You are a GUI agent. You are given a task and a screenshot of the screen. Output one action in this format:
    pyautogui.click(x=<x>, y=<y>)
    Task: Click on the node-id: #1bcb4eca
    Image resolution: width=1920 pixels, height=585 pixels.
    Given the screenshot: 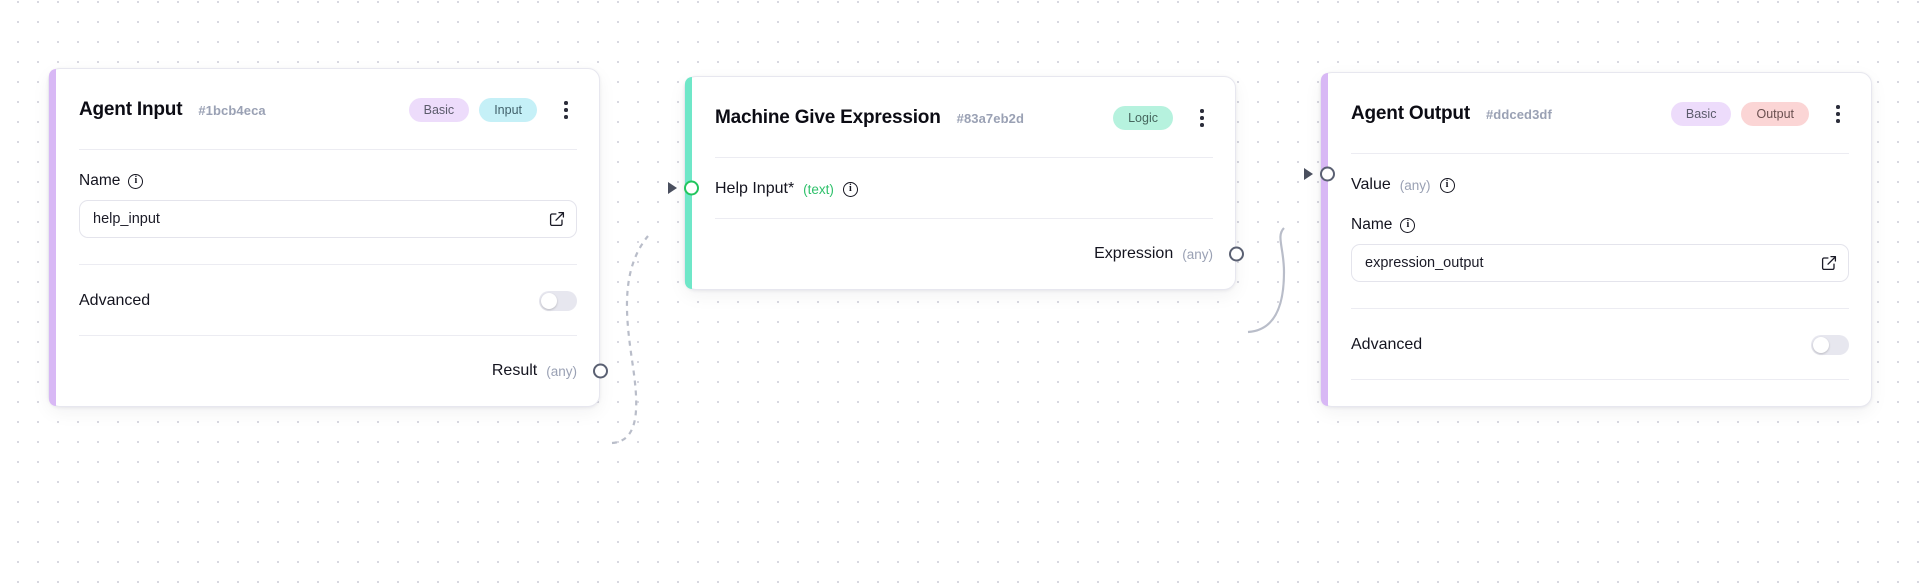 What is the action you would take?
    pyautogui.click(x=232, y=110)
    